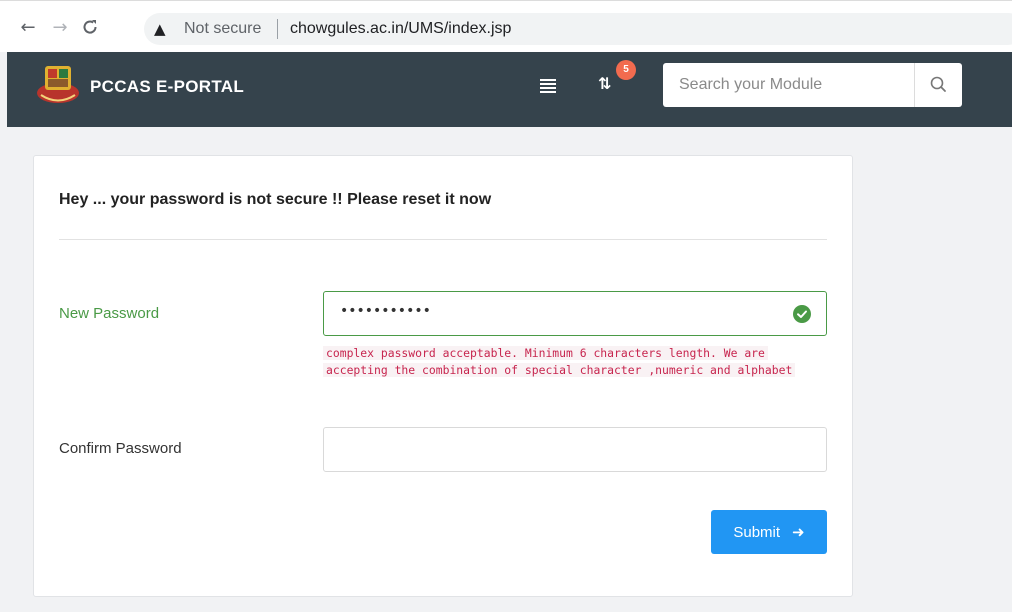 This screenshot has height=612, width=1012. I want to click on module-search, so click(812, 85).